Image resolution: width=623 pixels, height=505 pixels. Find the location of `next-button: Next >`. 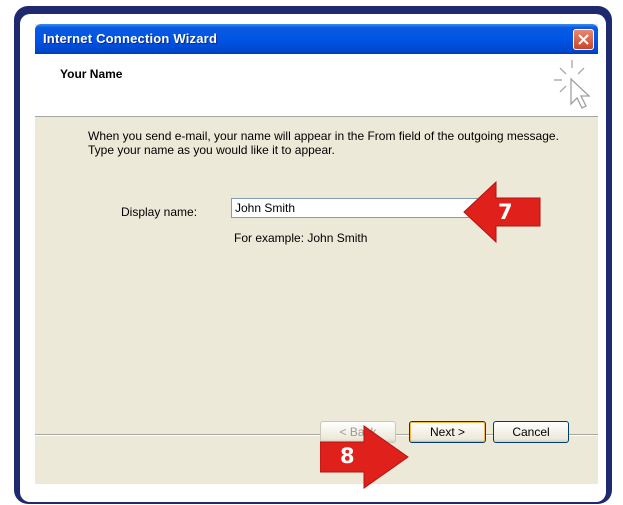

next-button: Next > is located at coordinates (447, 432).